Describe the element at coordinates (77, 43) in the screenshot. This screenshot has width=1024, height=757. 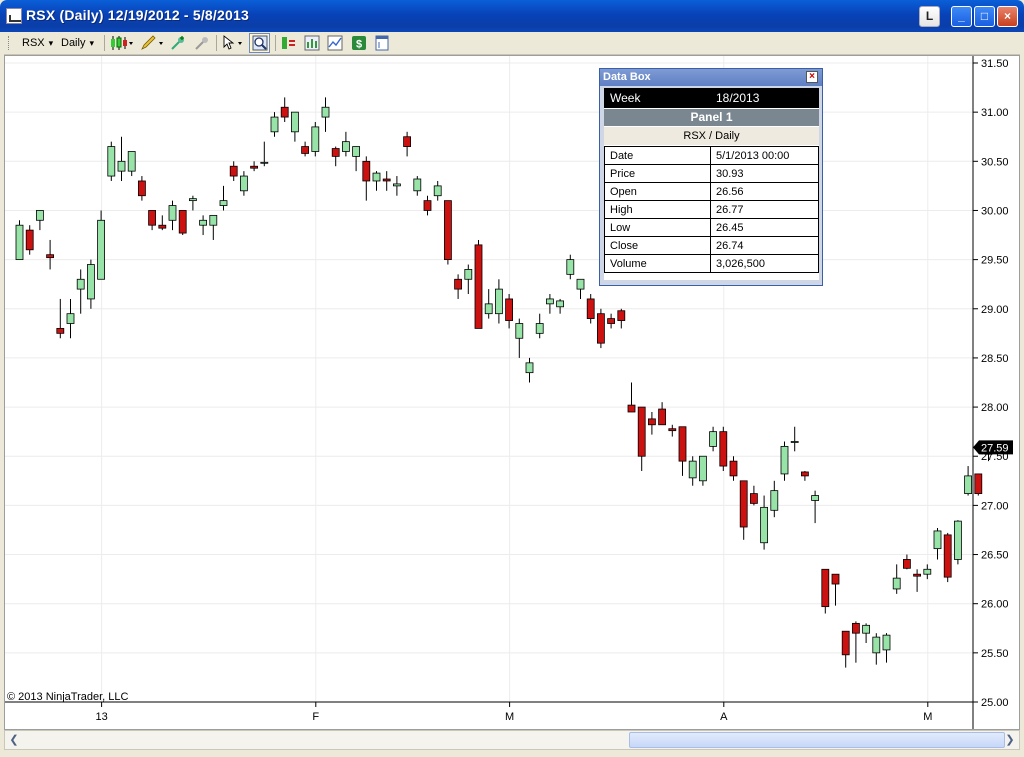
I see `interval-selector: Daily` at that location.